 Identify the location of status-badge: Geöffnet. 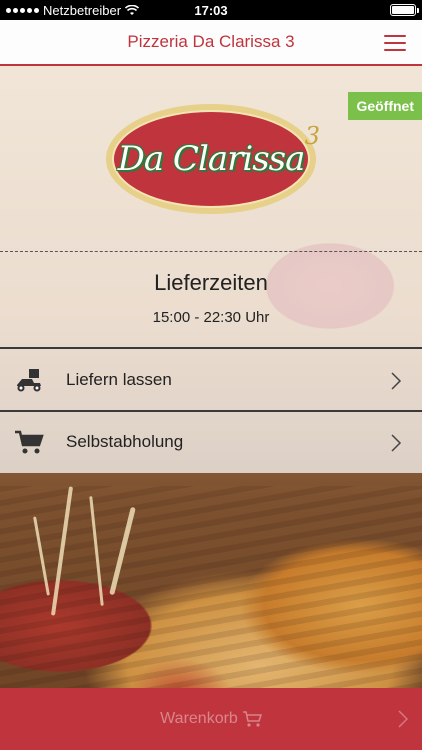
(385, 106).